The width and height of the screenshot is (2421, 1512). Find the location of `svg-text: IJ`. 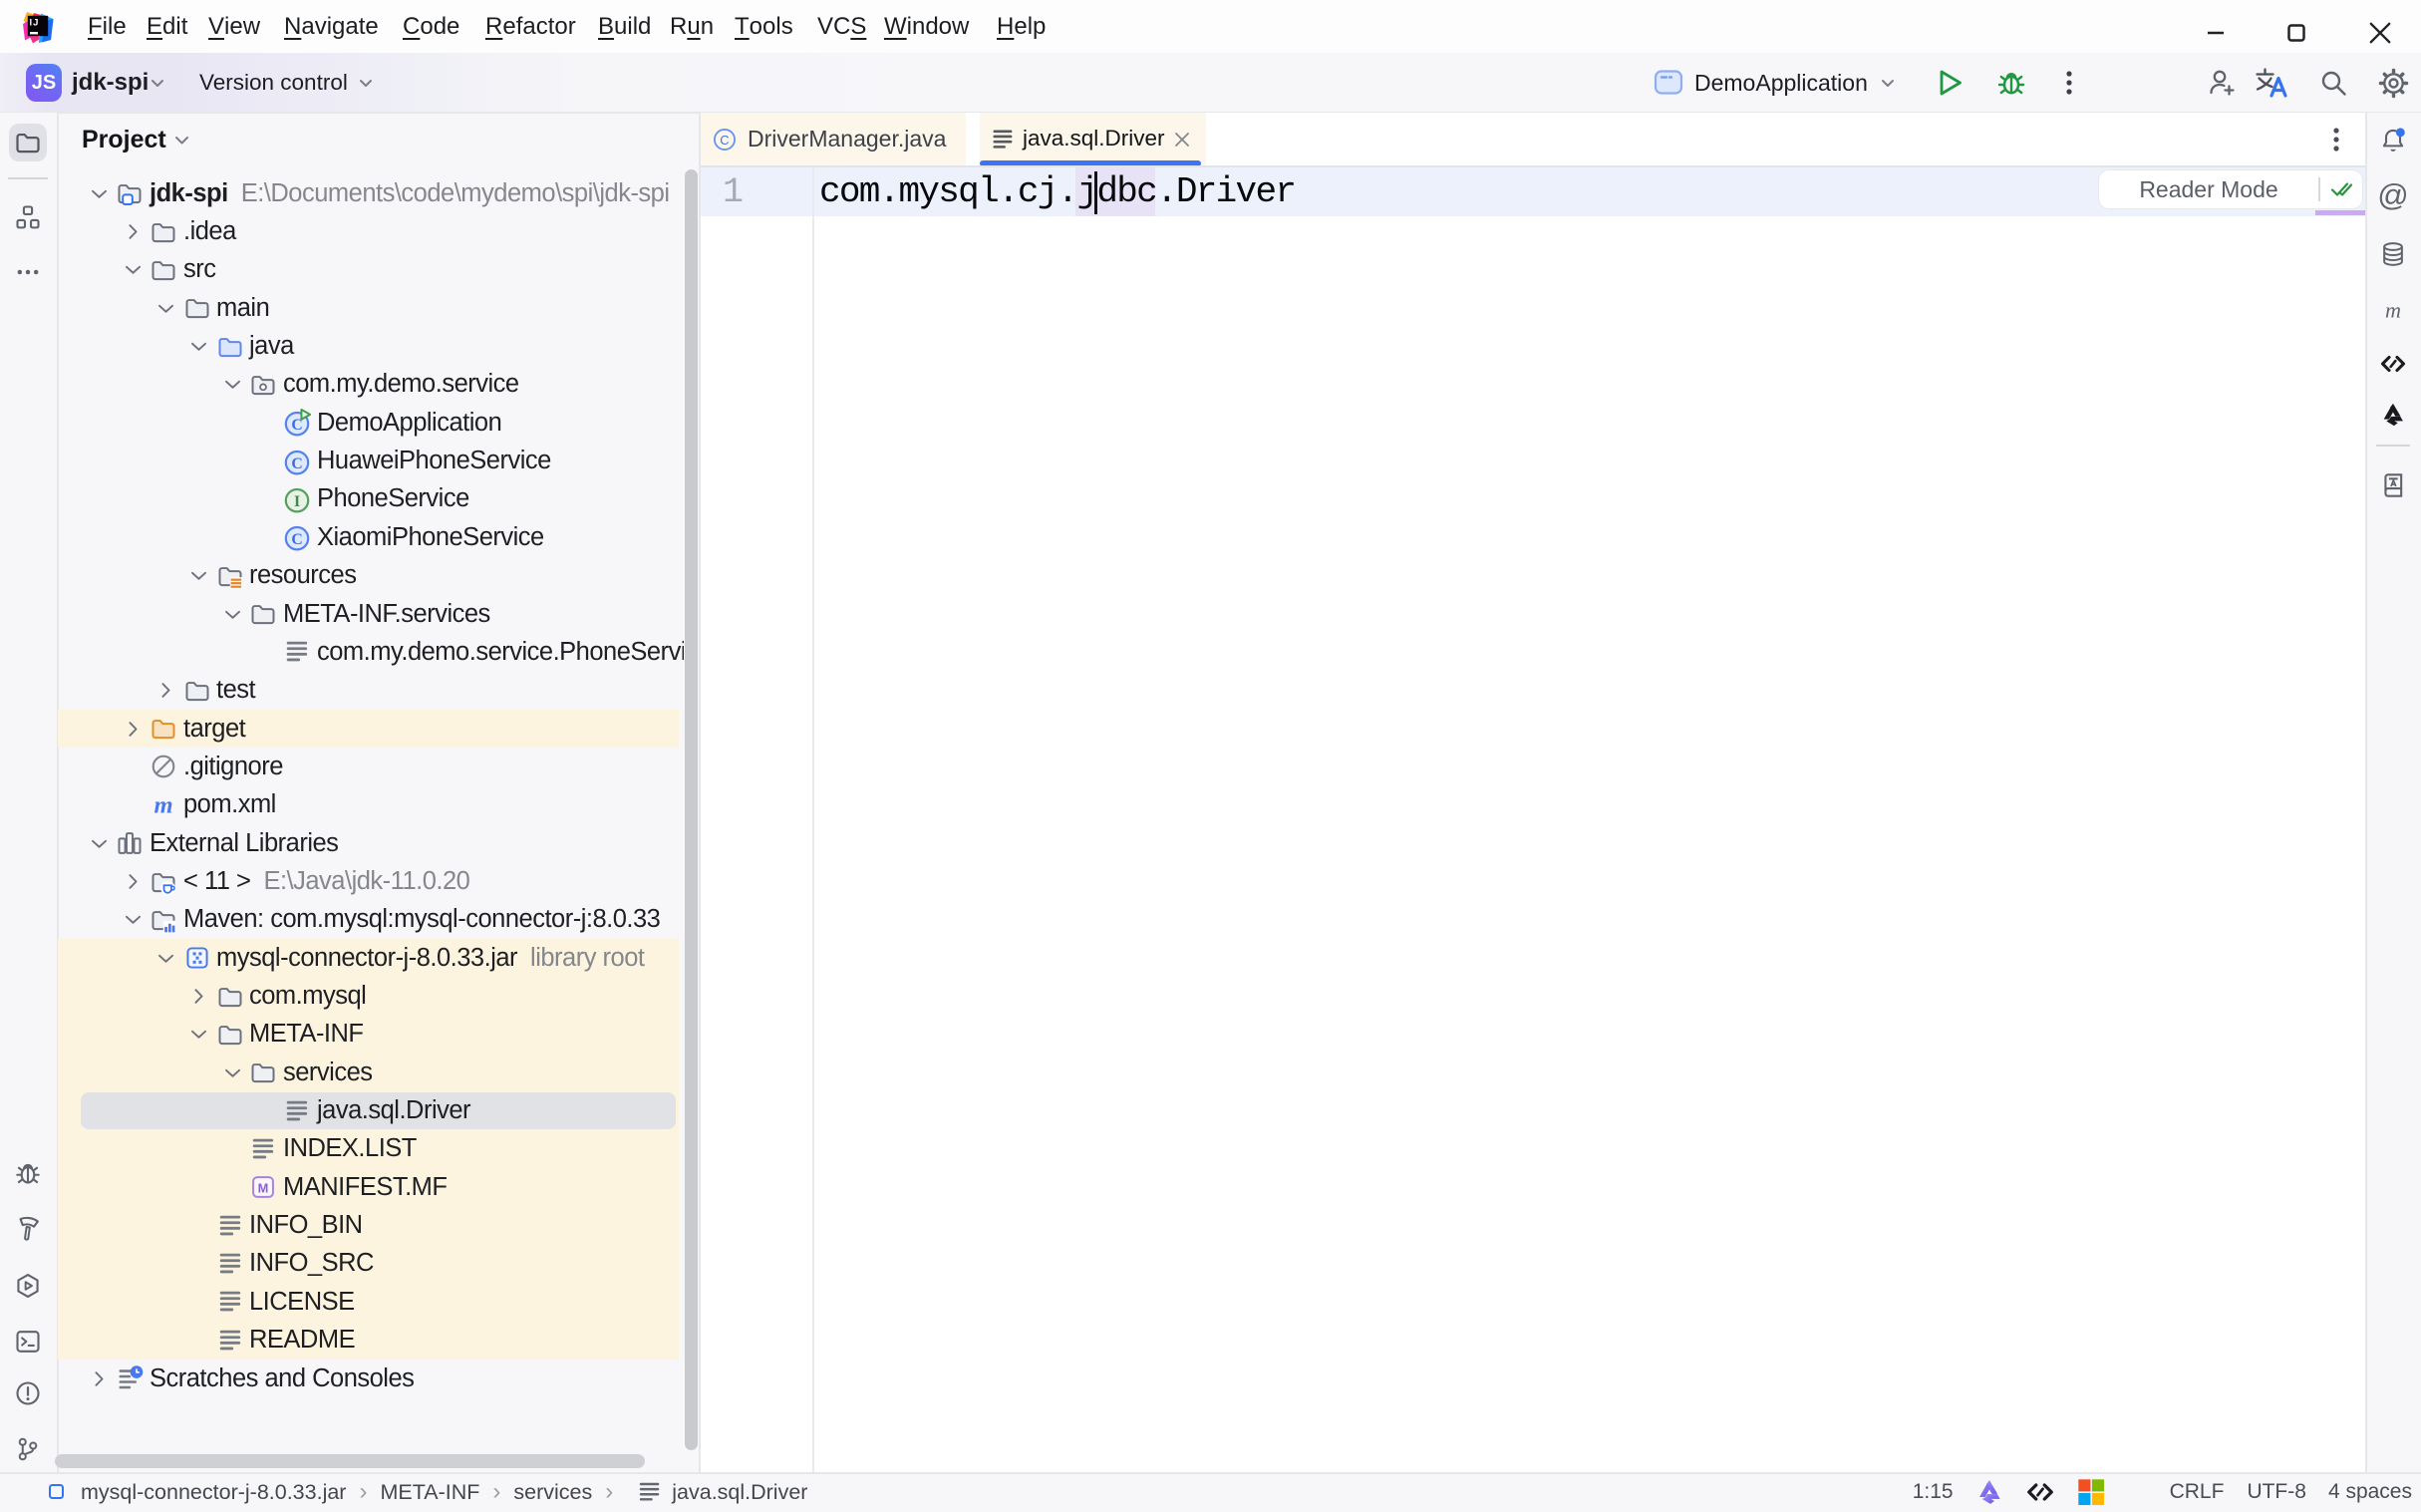

svg-text: IJ is located at coordinates (35, 24).